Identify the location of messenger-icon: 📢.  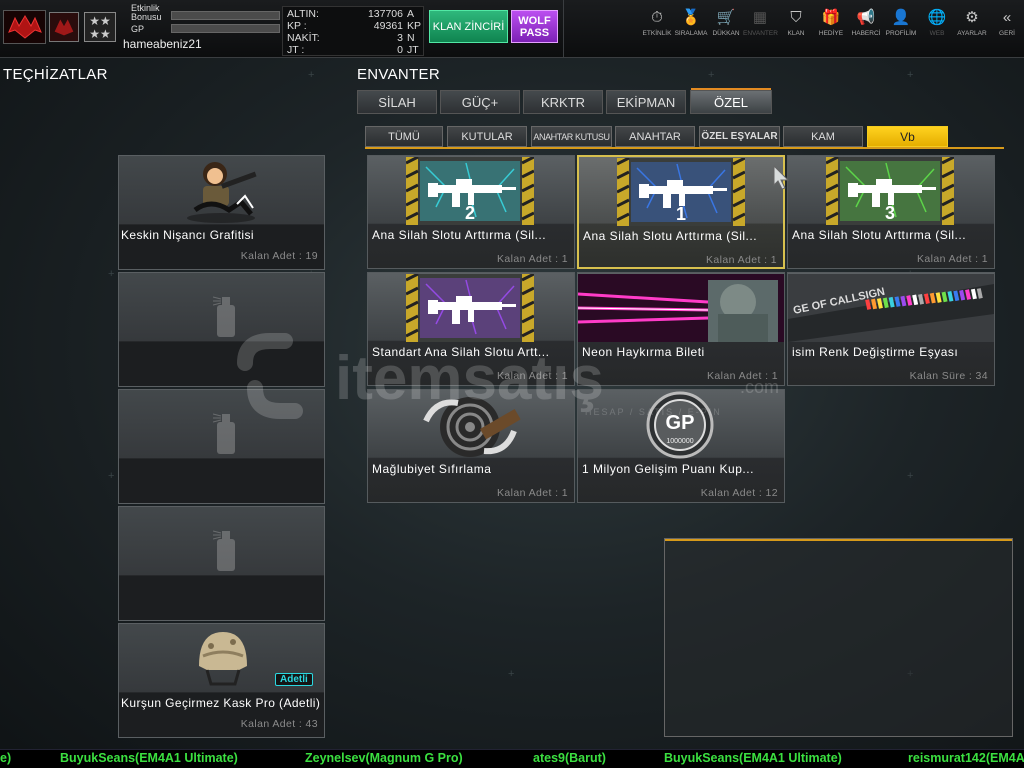
(866, 17).